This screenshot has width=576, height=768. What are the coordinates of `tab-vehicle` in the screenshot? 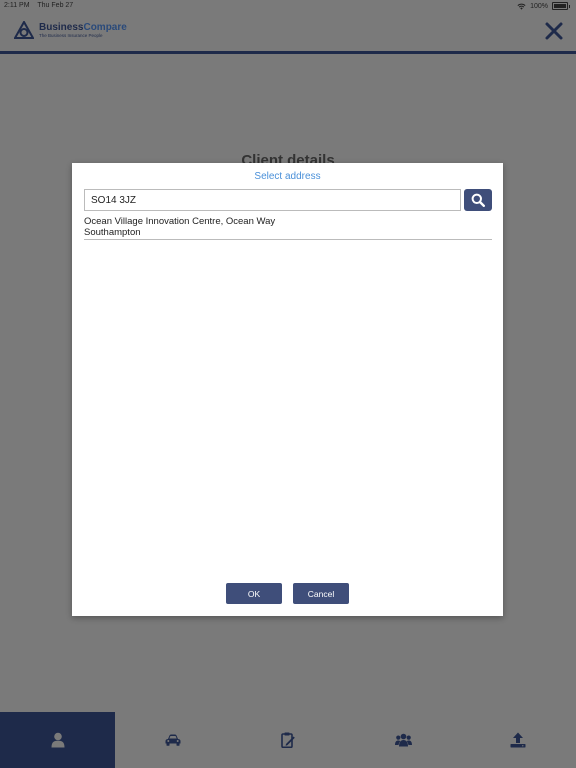 It's located at (172, 740).